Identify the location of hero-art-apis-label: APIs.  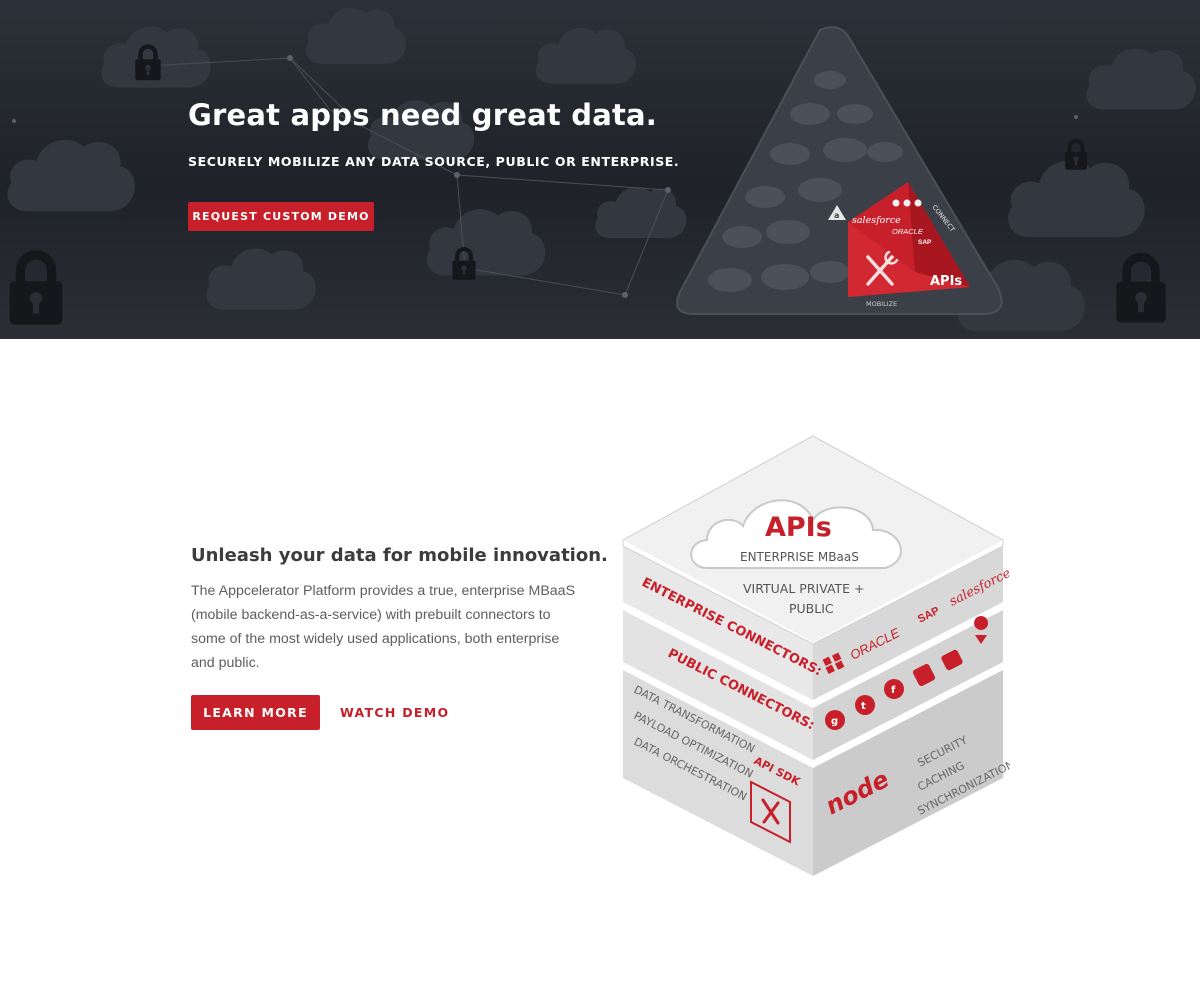
(946, 281).